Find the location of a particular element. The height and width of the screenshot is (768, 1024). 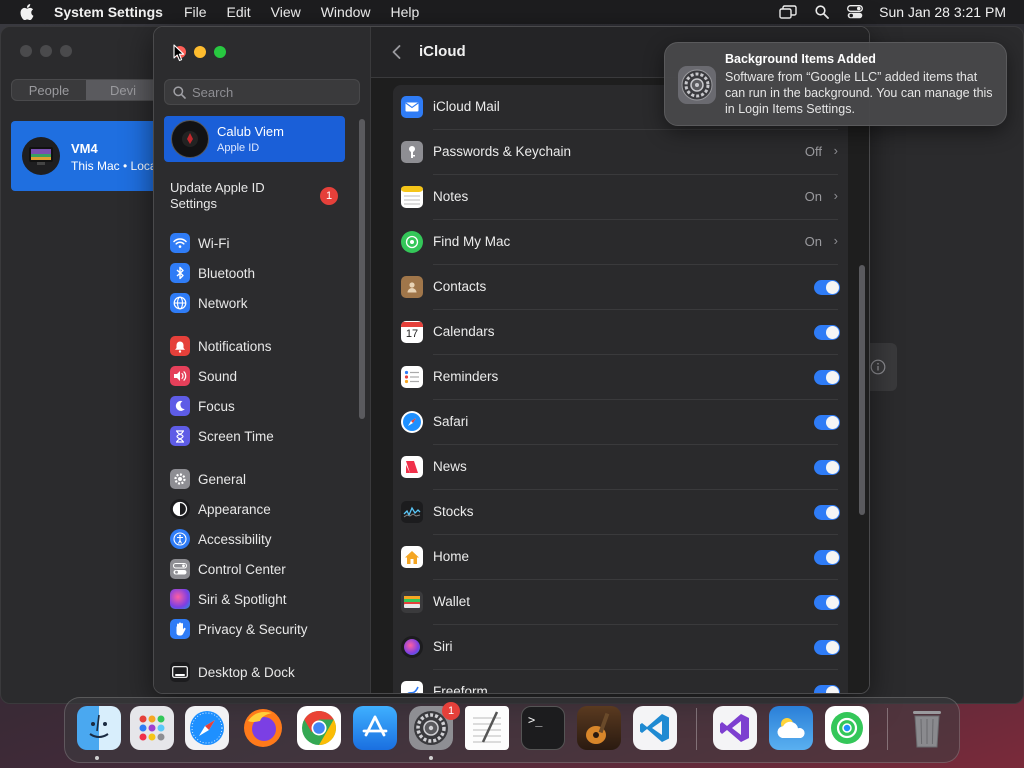

stocks-toggle is located at coordinates (827, 512).